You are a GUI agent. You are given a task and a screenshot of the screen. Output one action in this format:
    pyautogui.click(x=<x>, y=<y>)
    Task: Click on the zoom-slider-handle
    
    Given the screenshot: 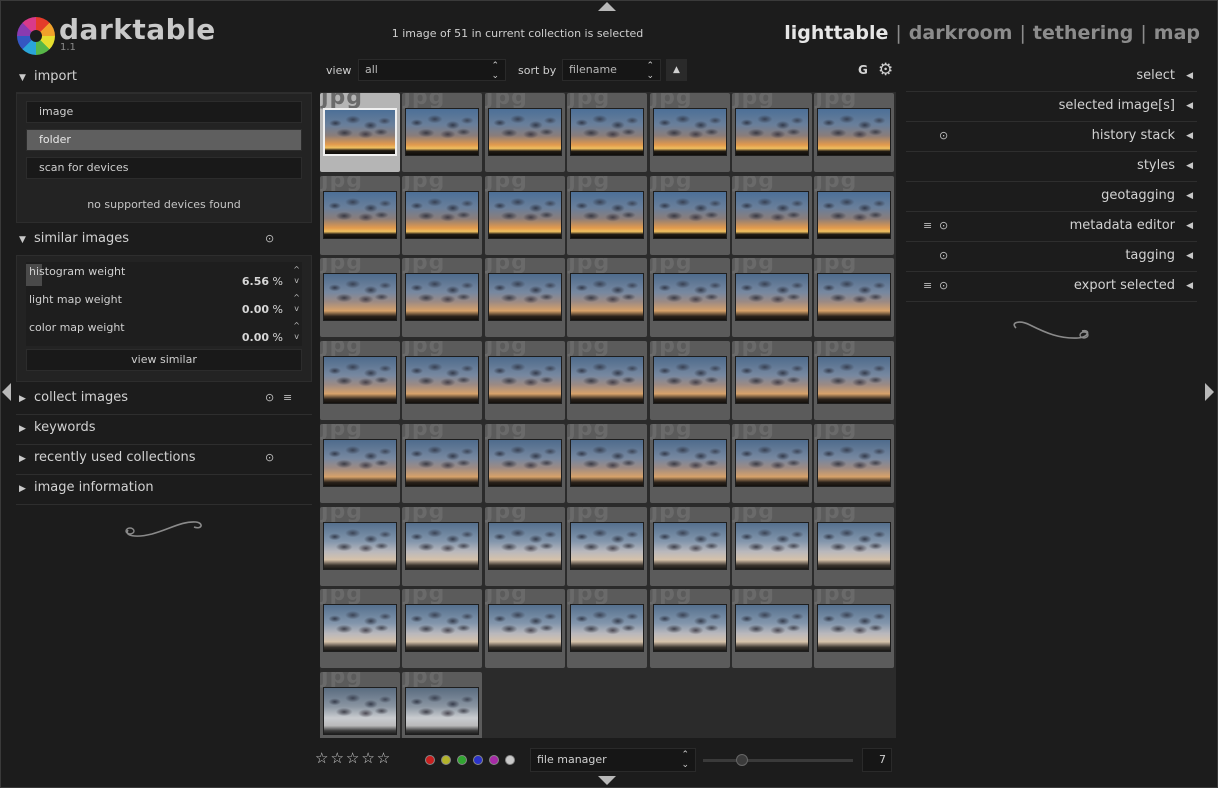 What is the action you would take?
    pyautogui.click(x=742, y=760)
    